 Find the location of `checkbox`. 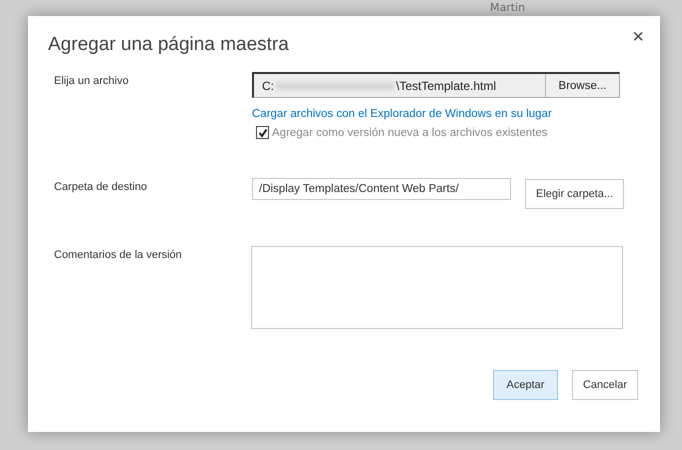

checkbox is located at coordinates (262, 132).